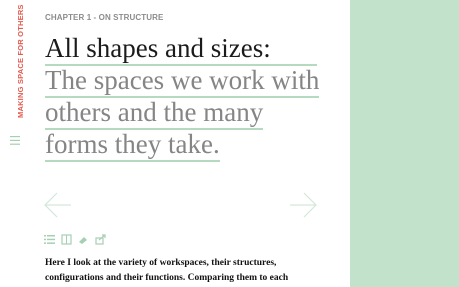 The height and width of the screenshot is (287, 459). What do you see at coordinates (58, 205) in the screenshot?
I see `arrow-left-icon` at bounding box center [58, 205].